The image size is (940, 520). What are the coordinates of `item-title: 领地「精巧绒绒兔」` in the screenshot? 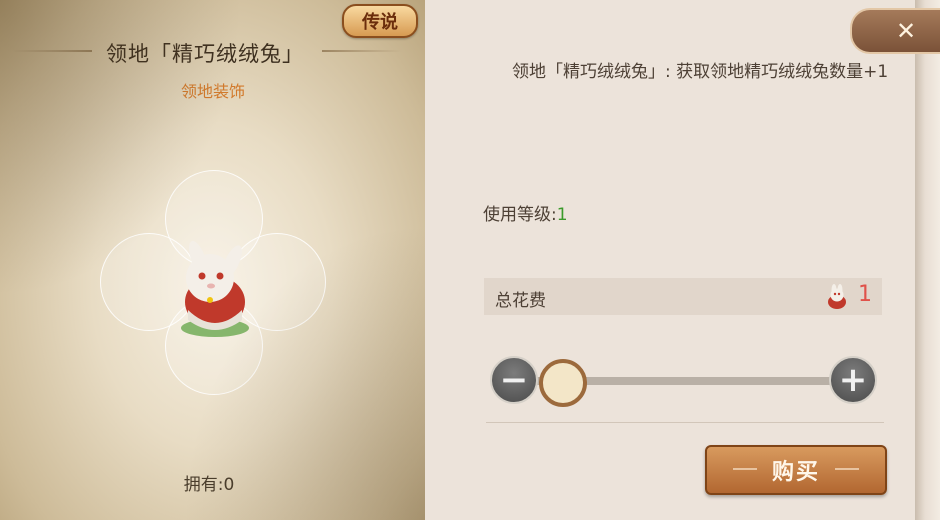 It's located at (205, 54).